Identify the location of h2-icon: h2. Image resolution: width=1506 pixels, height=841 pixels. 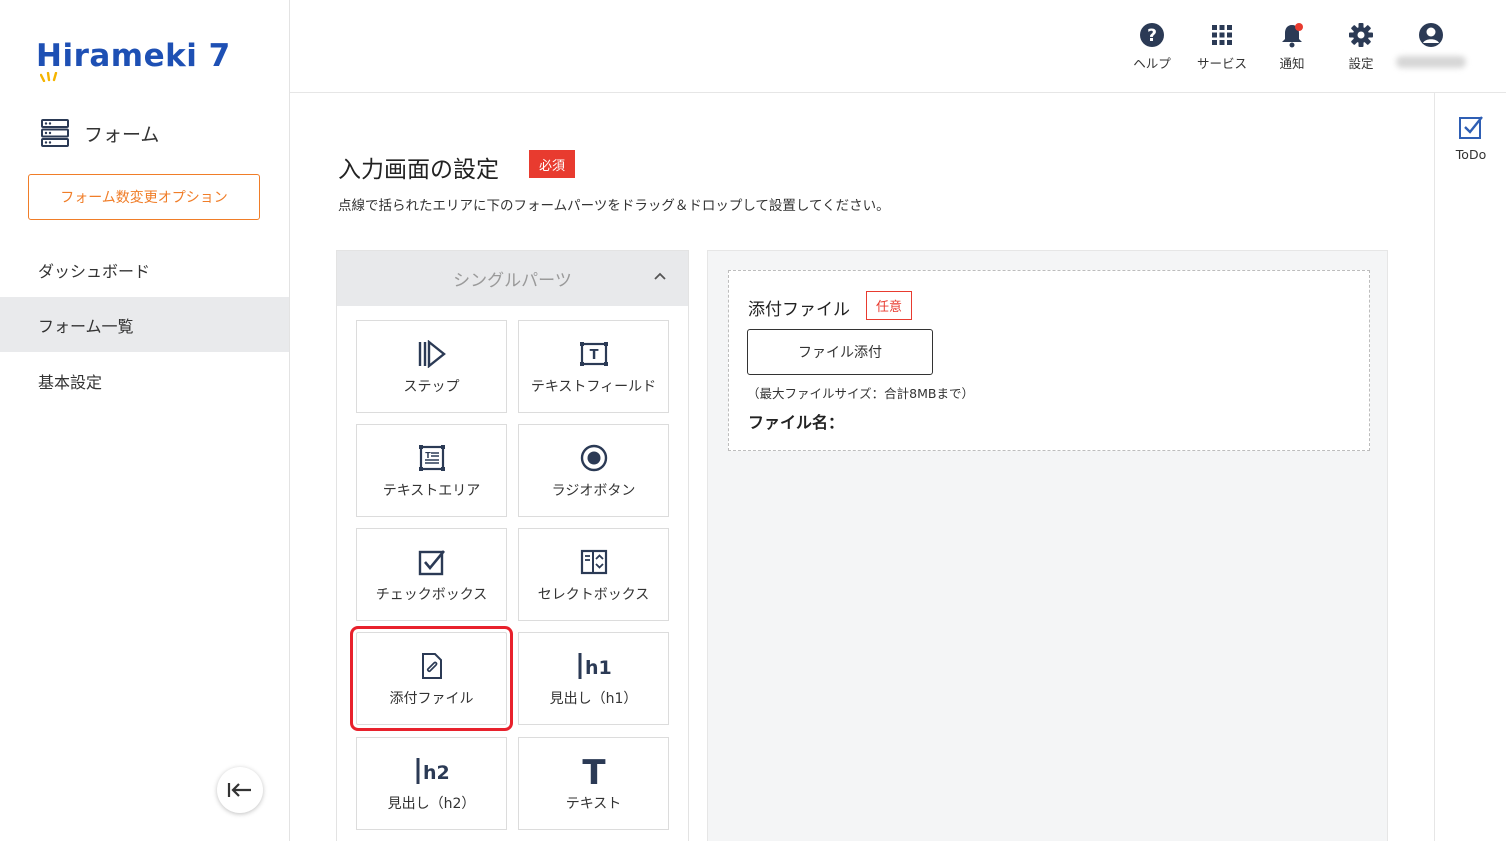
(432, 770).